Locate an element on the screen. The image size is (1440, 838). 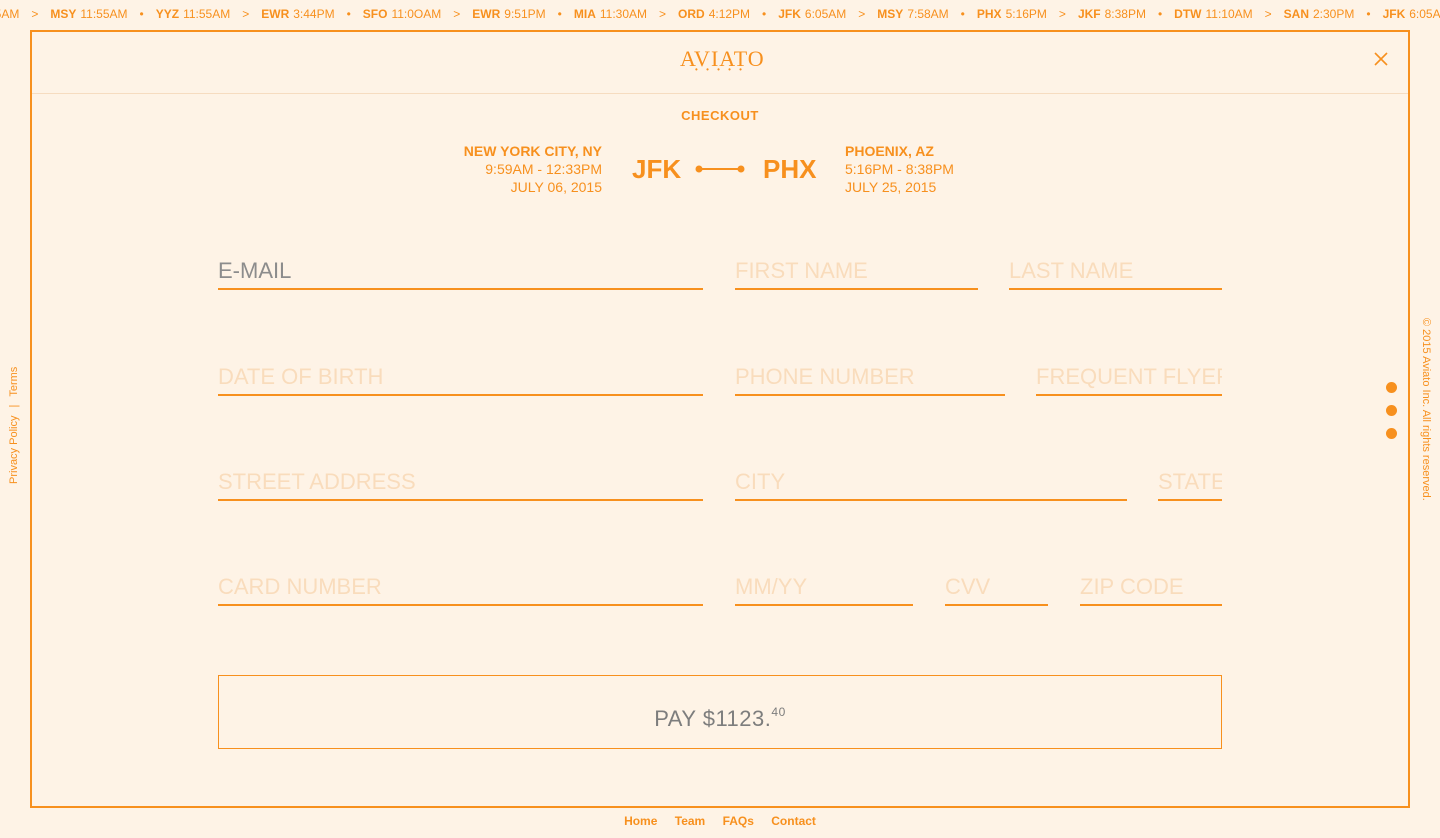
copyright-text: © 2015 Aviato Inc. All rights reserved. is located at coordinates (1426, 409).